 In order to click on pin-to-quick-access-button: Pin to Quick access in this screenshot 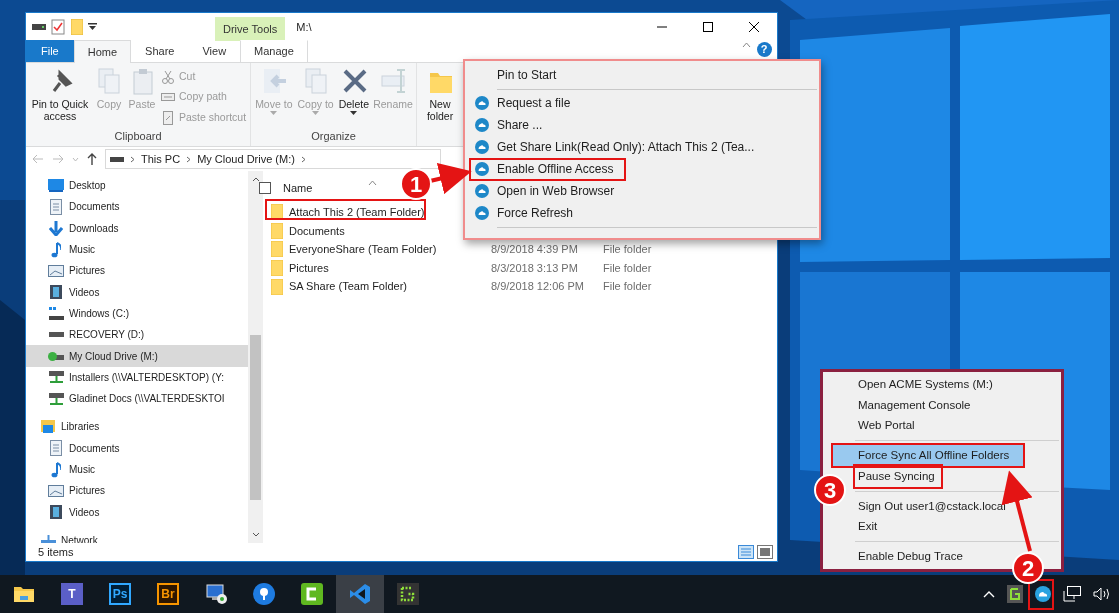, I will do `click(60, 96)`.